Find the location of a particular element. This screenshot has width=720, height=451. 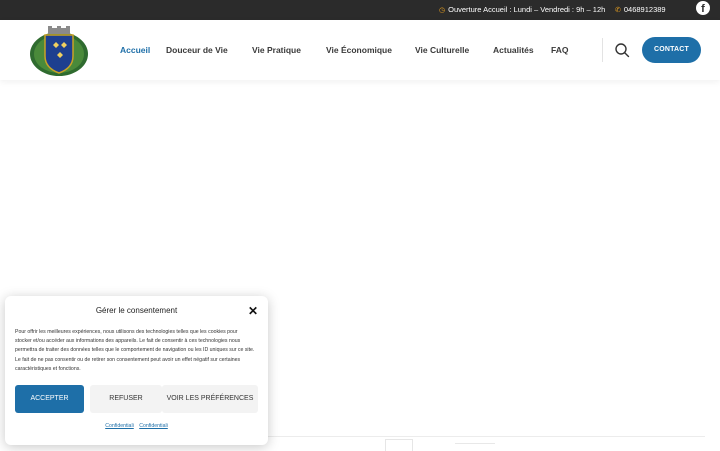

view-preferences-button: VOIR LES PRÉFÉRENCES is located at coordinates (210, 399).